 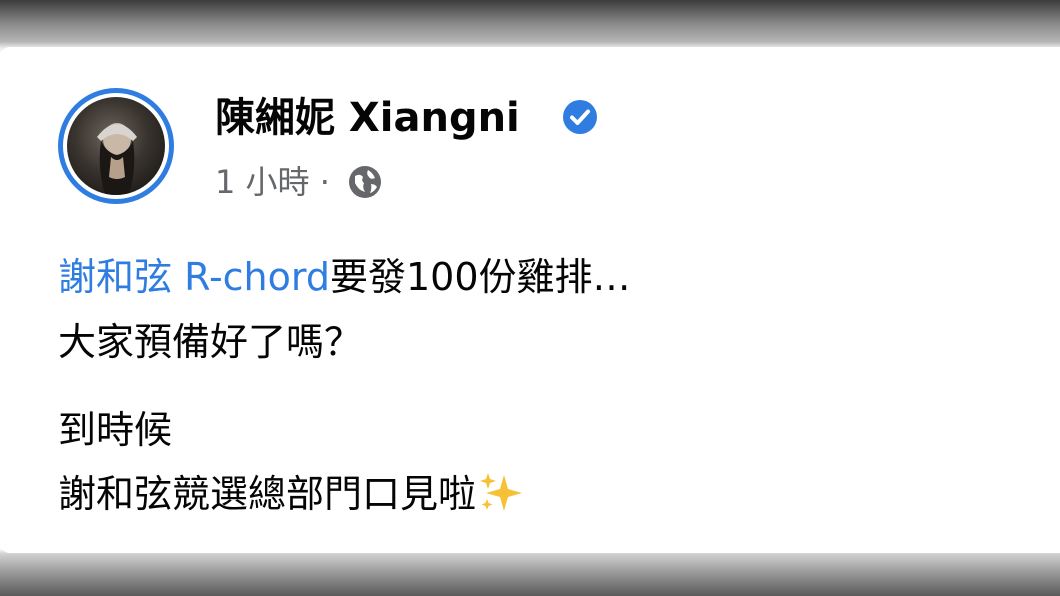 I want to click on author-name: 陳緗妮 Xiangni, so click(x=367, y=118).